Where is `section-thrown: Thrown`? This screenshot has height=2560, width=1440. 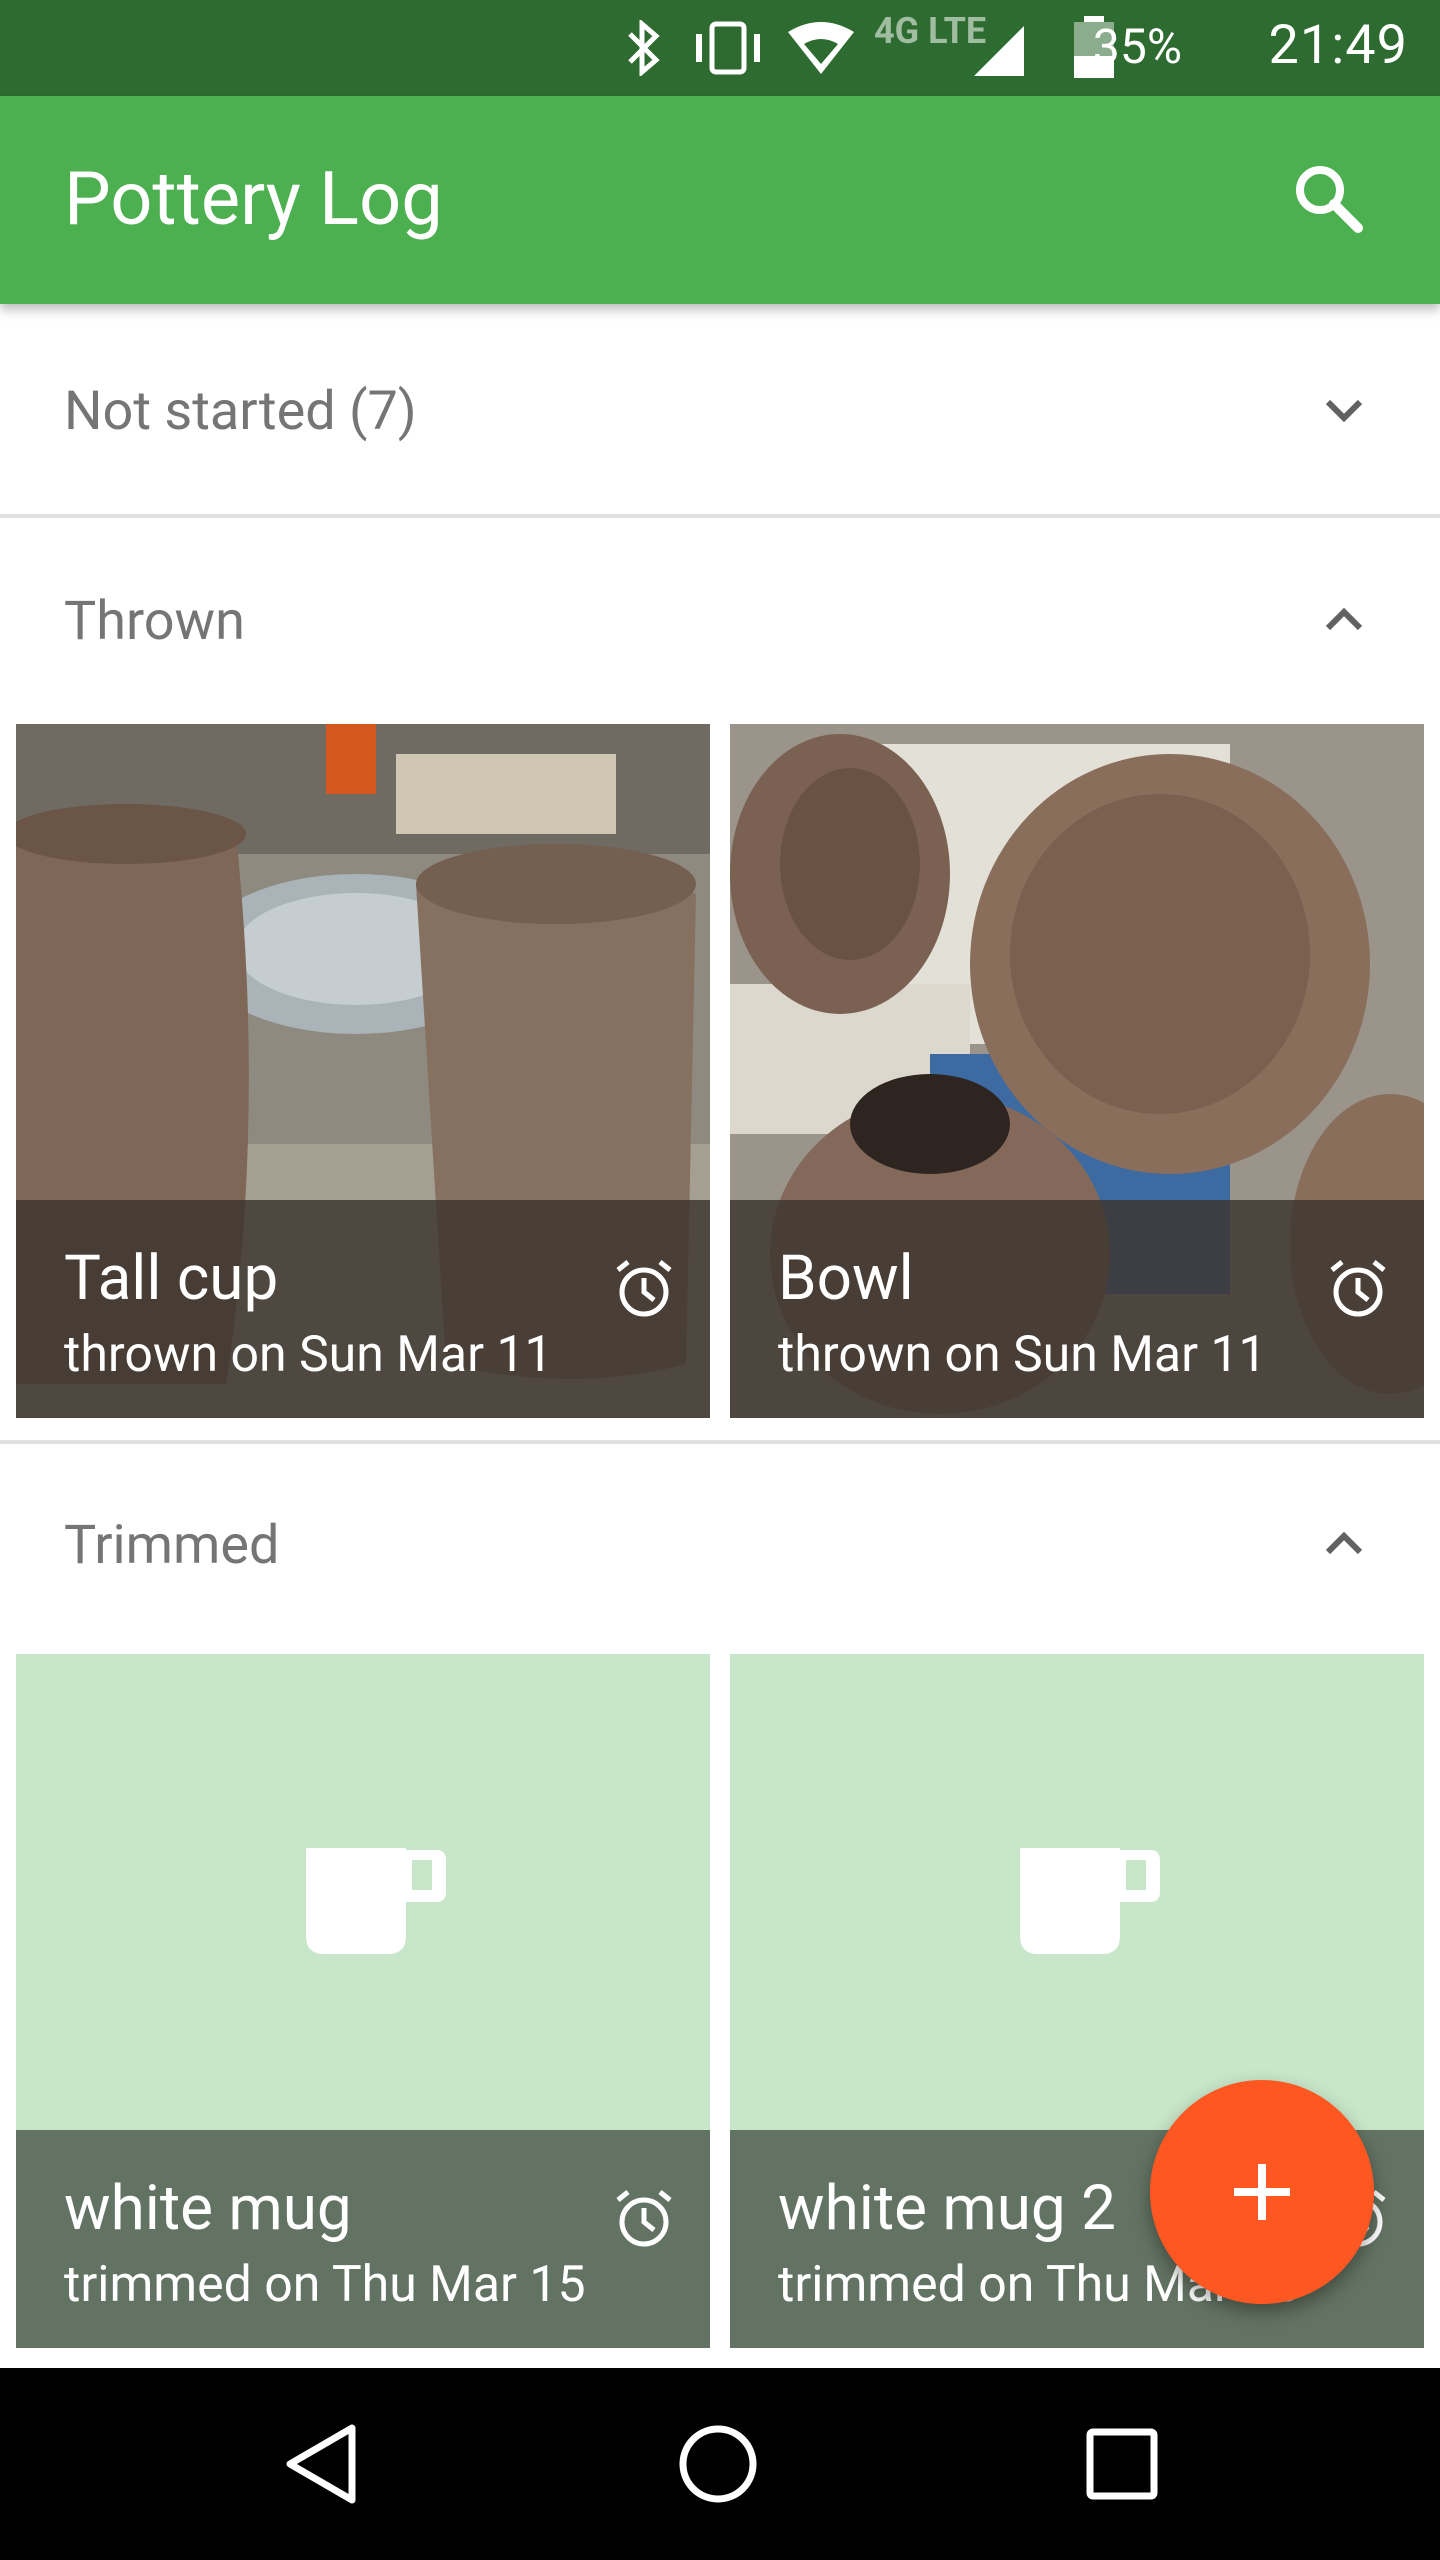
section-thrown: Thrown is located at coordinates (720, 622).